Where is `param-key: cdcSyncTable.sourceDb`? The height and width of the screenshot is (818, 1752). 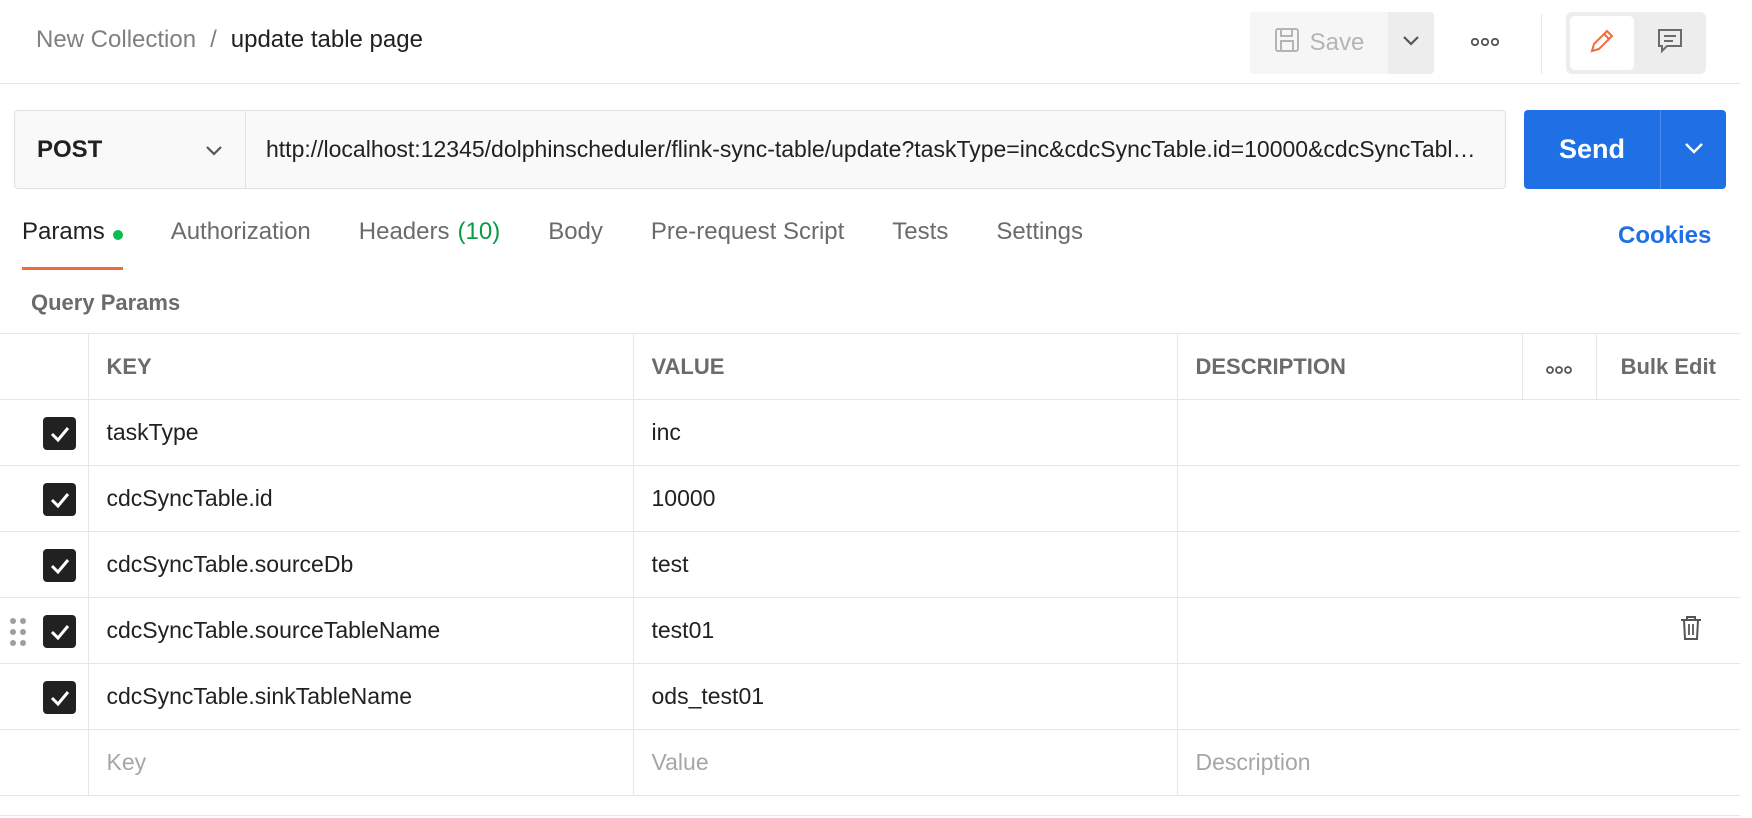
param-key: cdcSyncTable.sourceDb is located at coordinates (360, 564).